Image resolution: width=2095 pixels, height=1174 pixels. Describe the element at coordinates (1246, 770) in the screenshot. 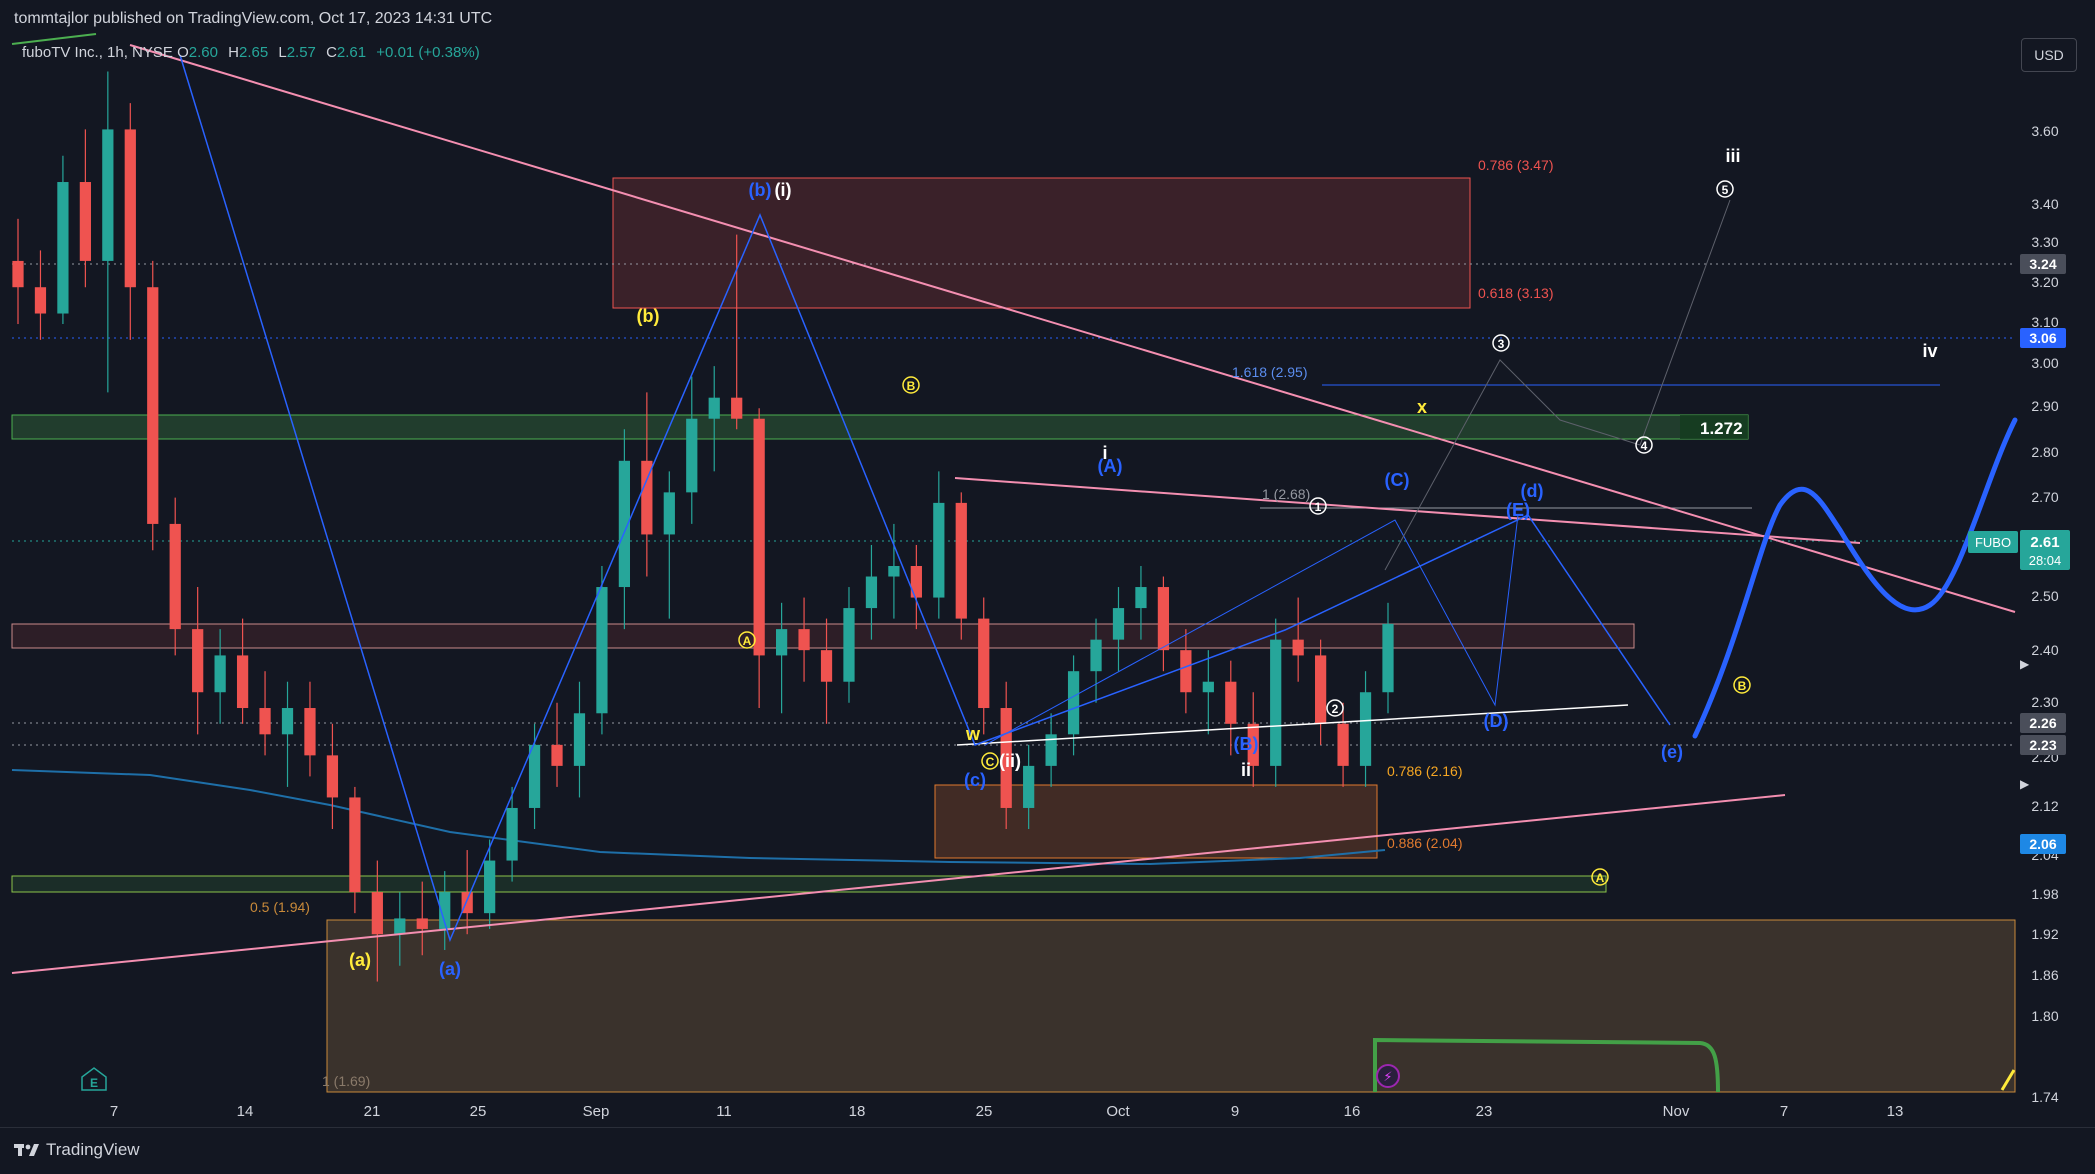

I see `wave-label: ii` at that location.